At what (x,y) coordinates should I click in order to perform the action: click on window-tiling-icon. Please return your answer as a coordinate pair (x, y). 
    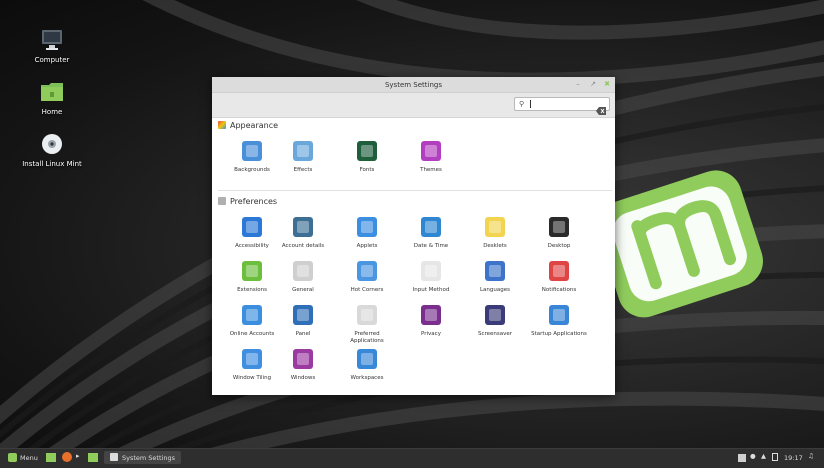
    Looking at the image, I should click on (252, 359).